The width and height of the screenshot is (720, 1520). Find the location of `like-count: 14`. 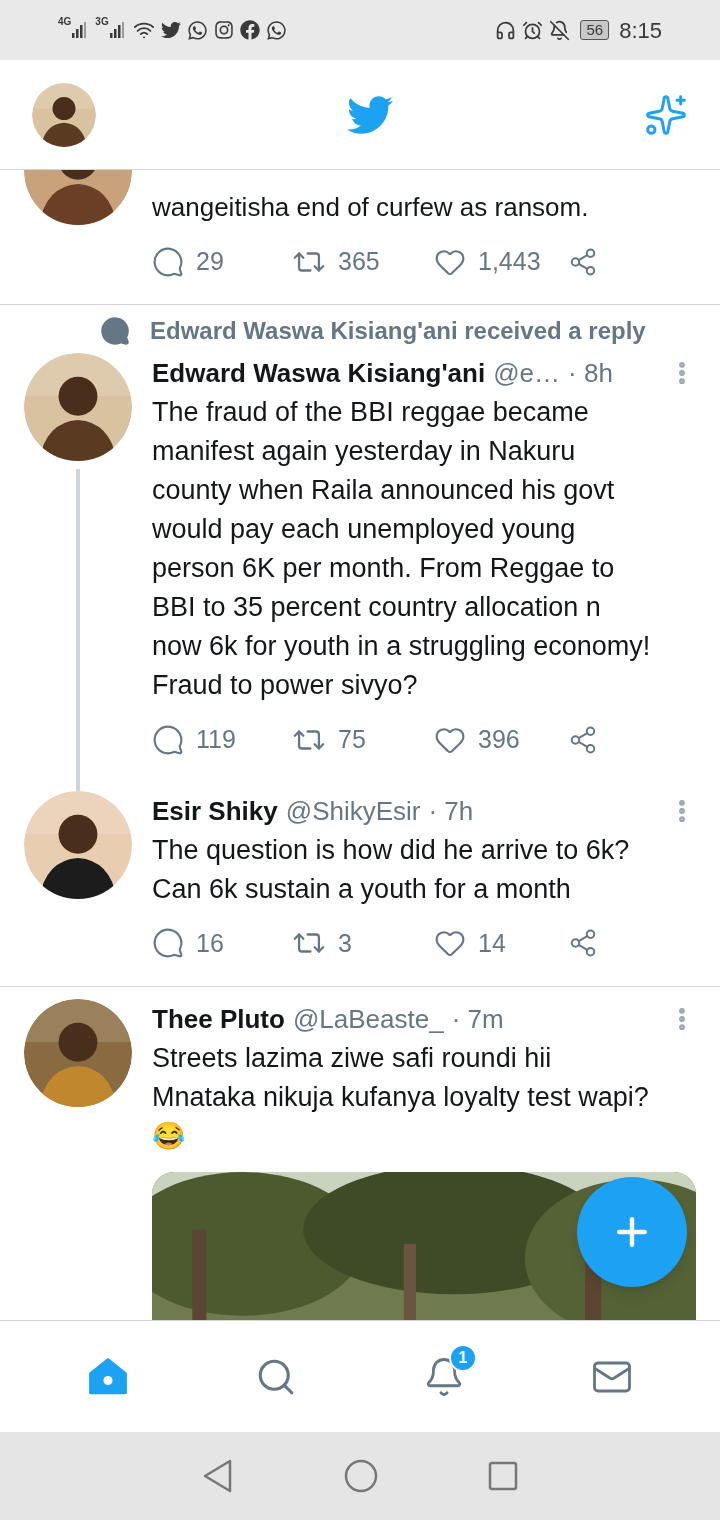

like-count: 14 is located at coordinates (492, 943).